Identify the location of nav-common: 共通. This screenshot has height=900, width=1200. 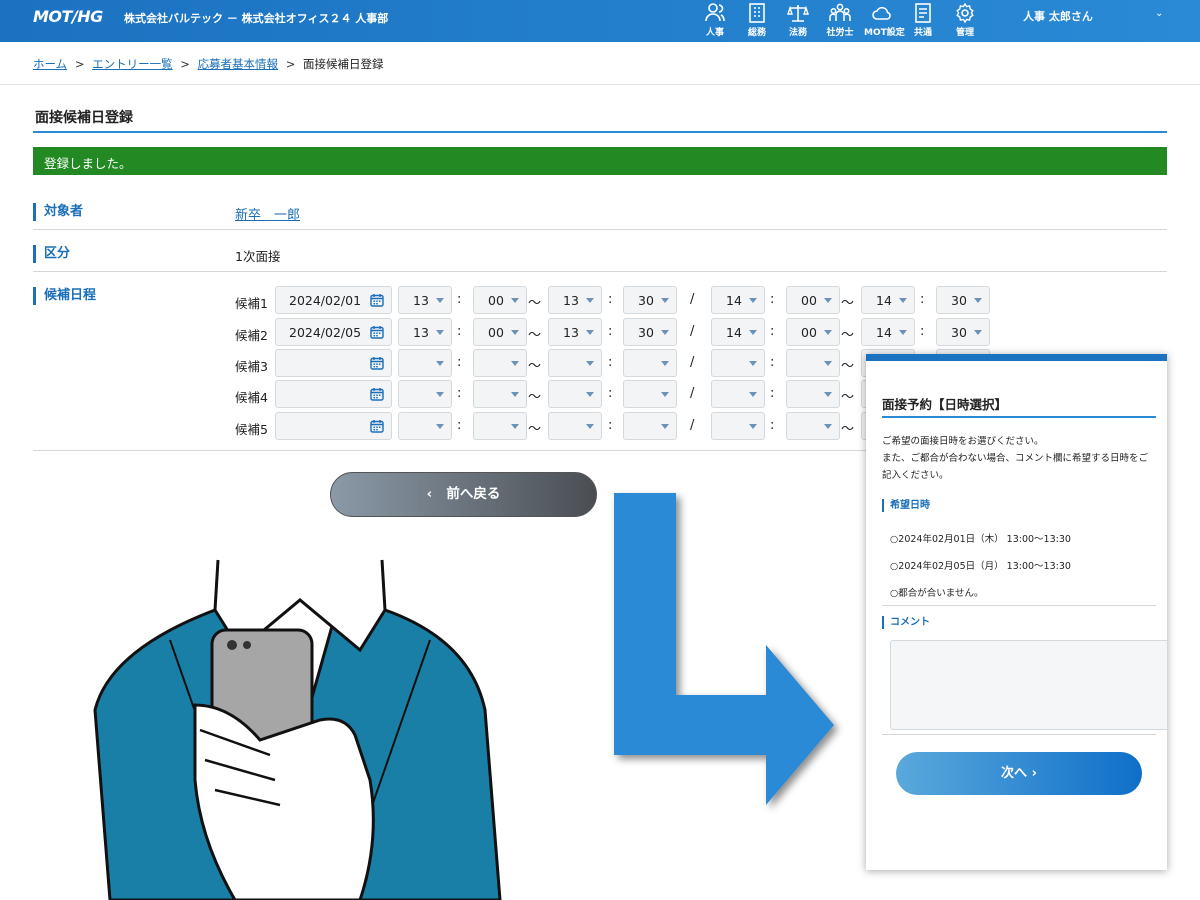
(923, 20).